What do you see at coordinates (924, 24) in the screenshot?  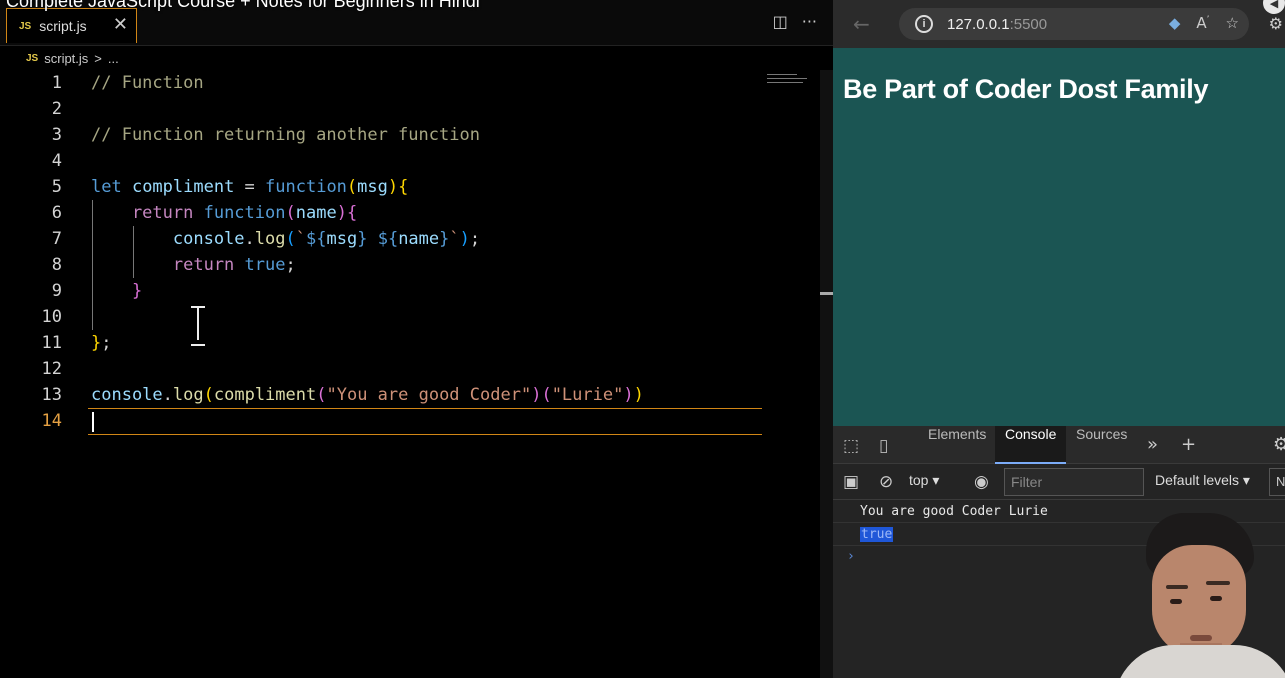 I see `info-icon: i` at bounding box center [924, 24].